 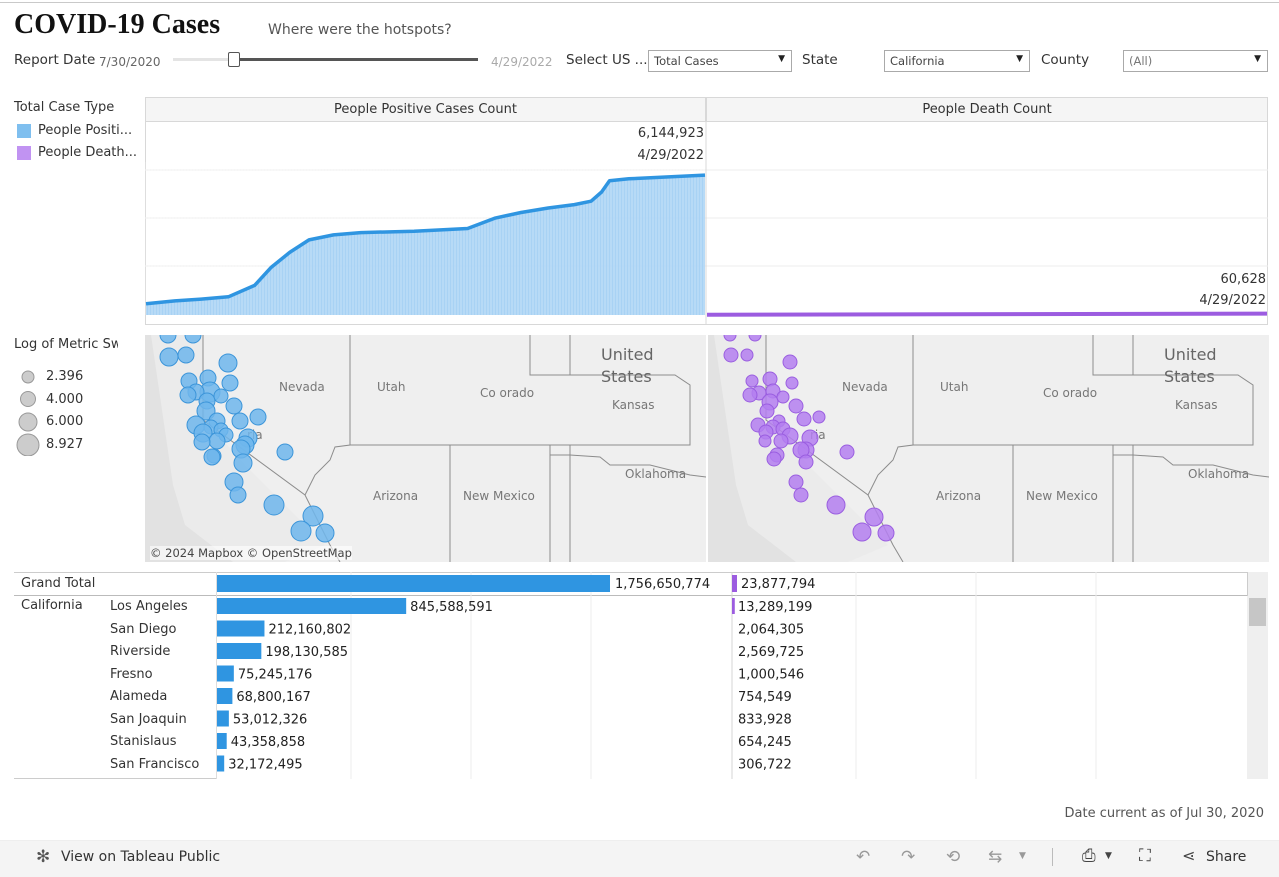 What do you see at coordinates (273, 697) in the screenshot?
I see `positive-value: 68,800,167` at bounding box center [273, 697].